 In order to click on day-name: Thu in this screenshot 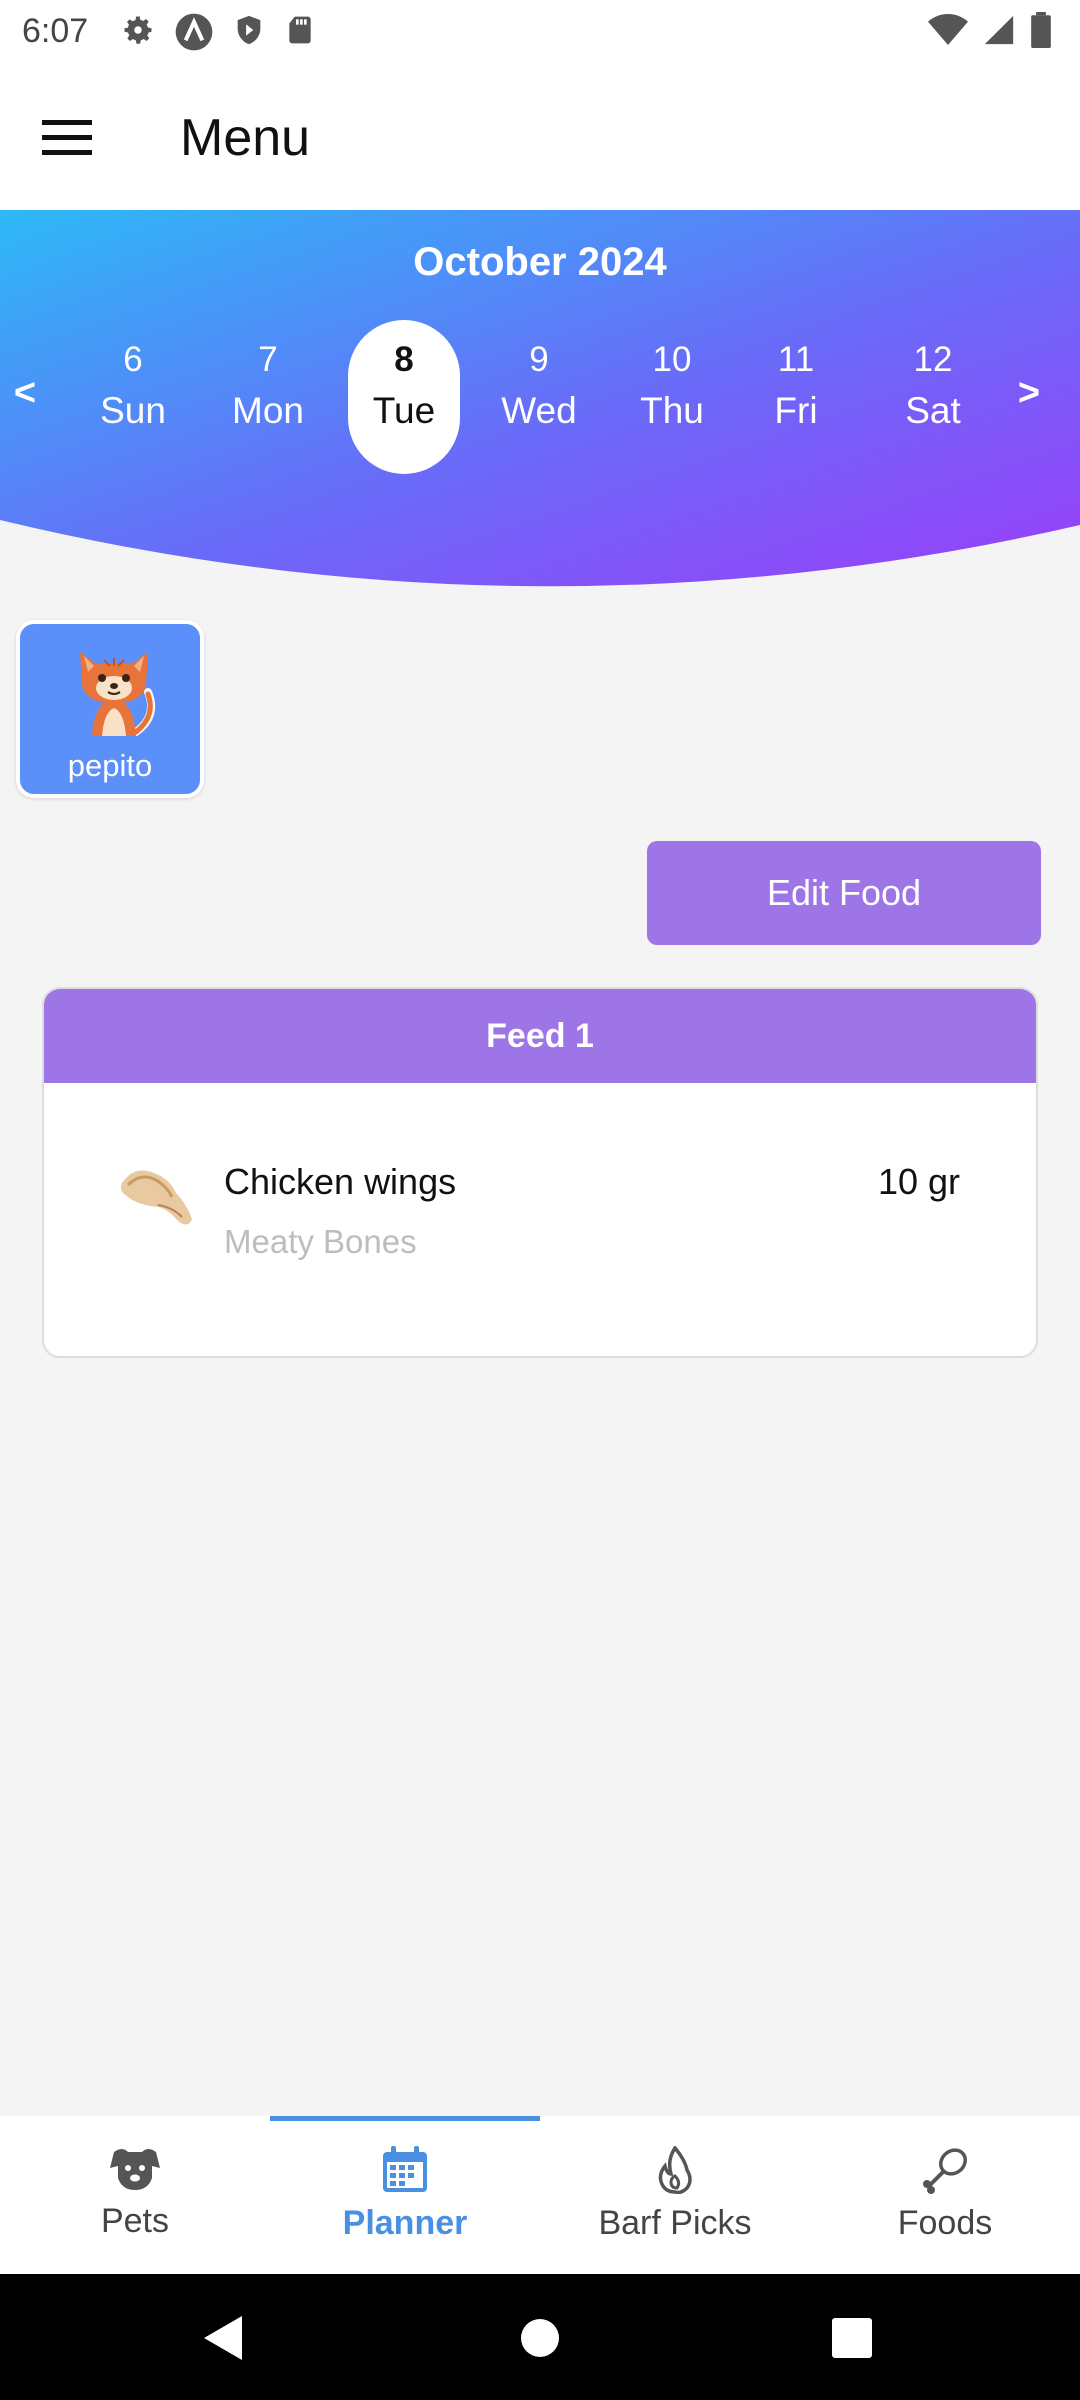, I will do `click(672, 410)`.